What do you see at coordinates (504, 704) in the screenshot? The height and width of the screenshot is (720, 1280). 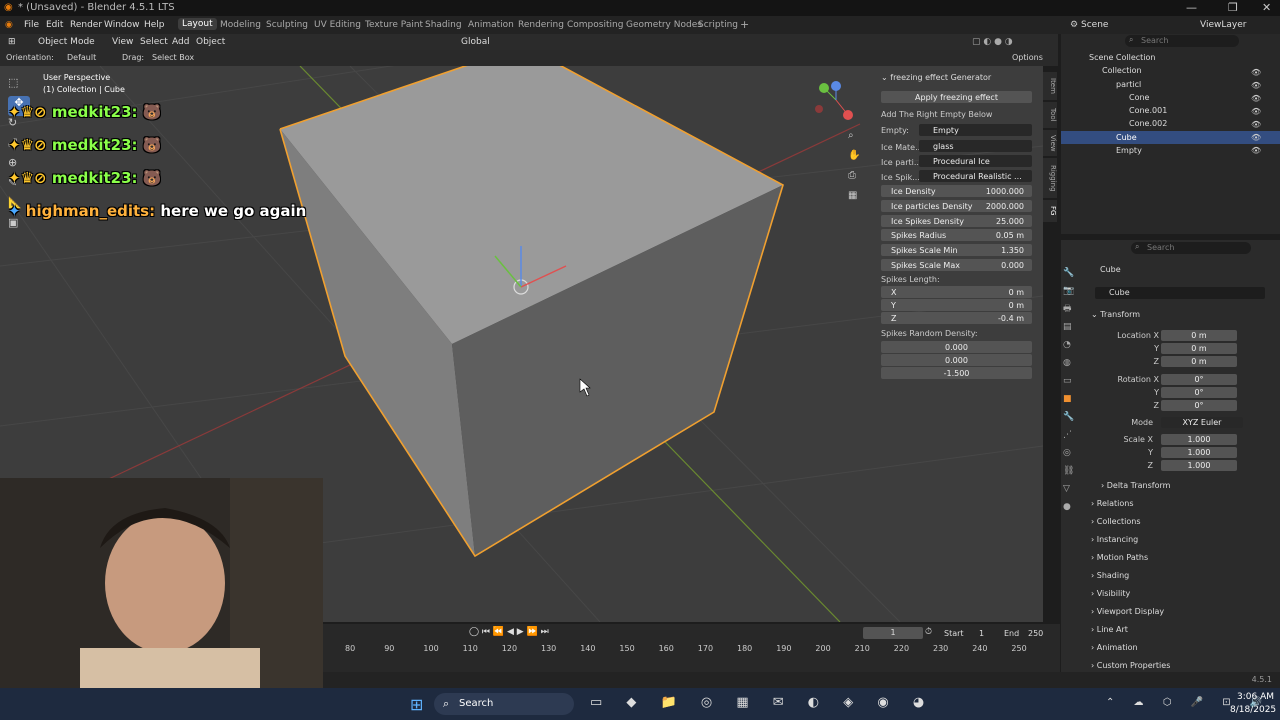 I see `taskbar-search: ⌕ Search` at bounding box center [504, 704].